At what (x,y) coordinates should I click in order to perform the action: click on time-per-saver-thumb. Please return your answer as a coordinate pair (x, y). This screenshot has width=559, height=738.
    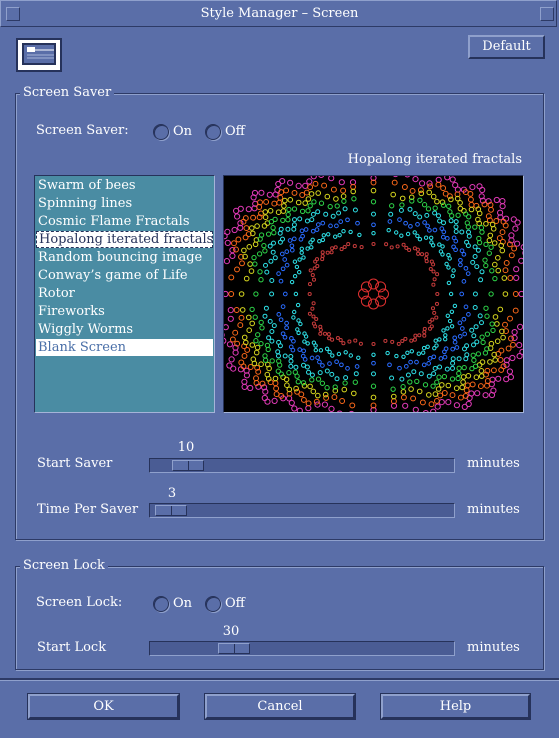
    Looking at the image, I should click on (171, 510).